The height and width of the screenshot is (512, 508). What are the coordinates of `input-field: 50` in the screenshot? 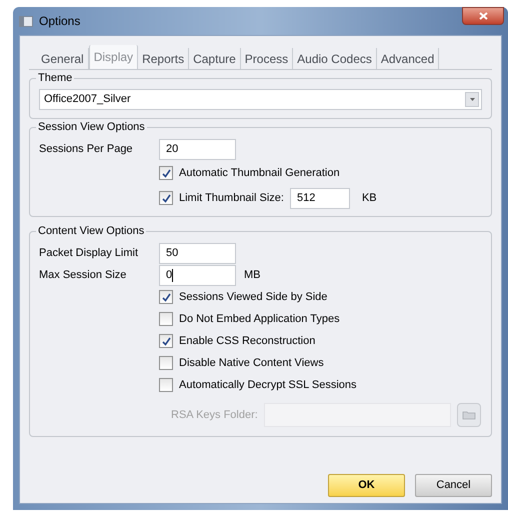 It's located at (197, 253).